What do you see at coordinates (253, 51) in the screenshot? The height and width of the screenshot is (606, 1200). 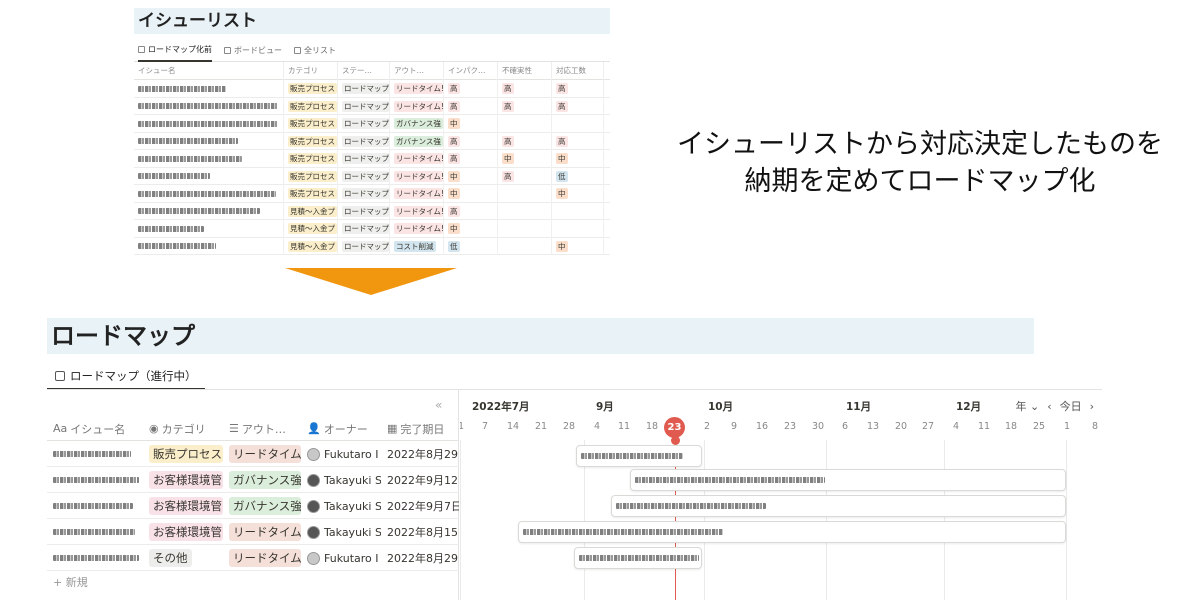 I see `tab-board-view: ボードビュー` at bounding box center [253, 51].